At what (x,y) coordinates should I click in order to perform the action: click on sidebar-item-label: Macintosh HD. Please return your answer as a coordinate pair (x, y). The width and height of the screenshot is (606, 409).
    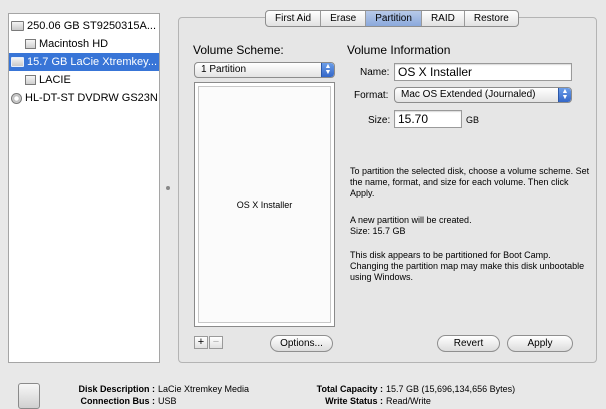
    Looking at the image, I should click on (74, 44).